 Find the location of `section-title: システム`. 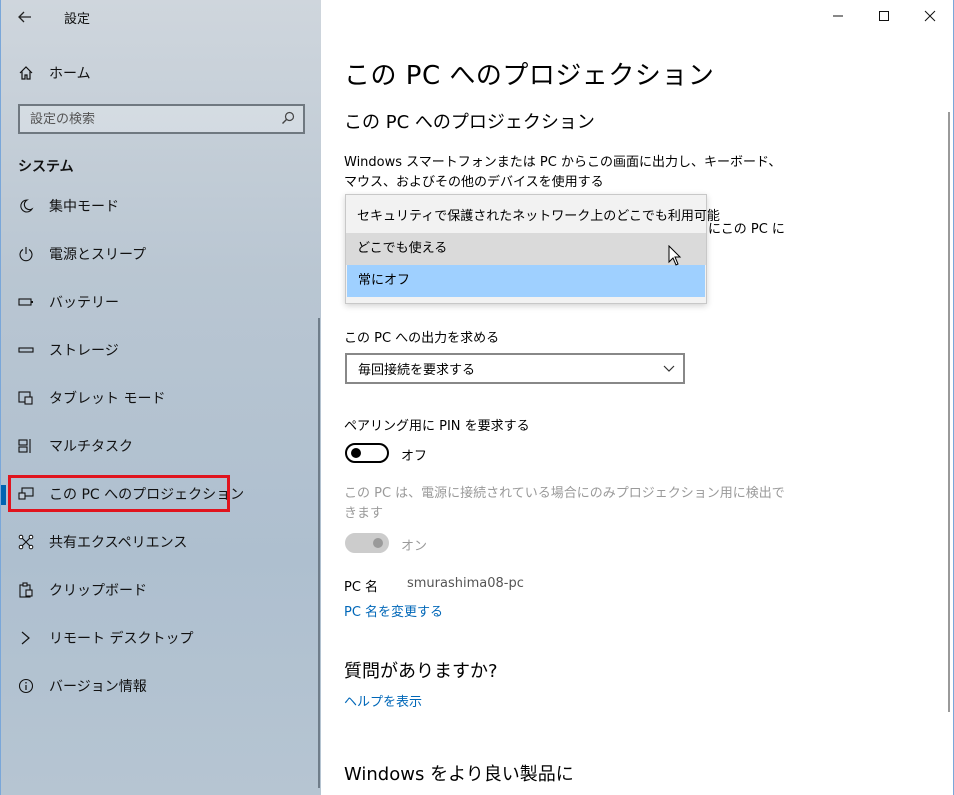

section-title: システム is located at coordinates (46, 167).